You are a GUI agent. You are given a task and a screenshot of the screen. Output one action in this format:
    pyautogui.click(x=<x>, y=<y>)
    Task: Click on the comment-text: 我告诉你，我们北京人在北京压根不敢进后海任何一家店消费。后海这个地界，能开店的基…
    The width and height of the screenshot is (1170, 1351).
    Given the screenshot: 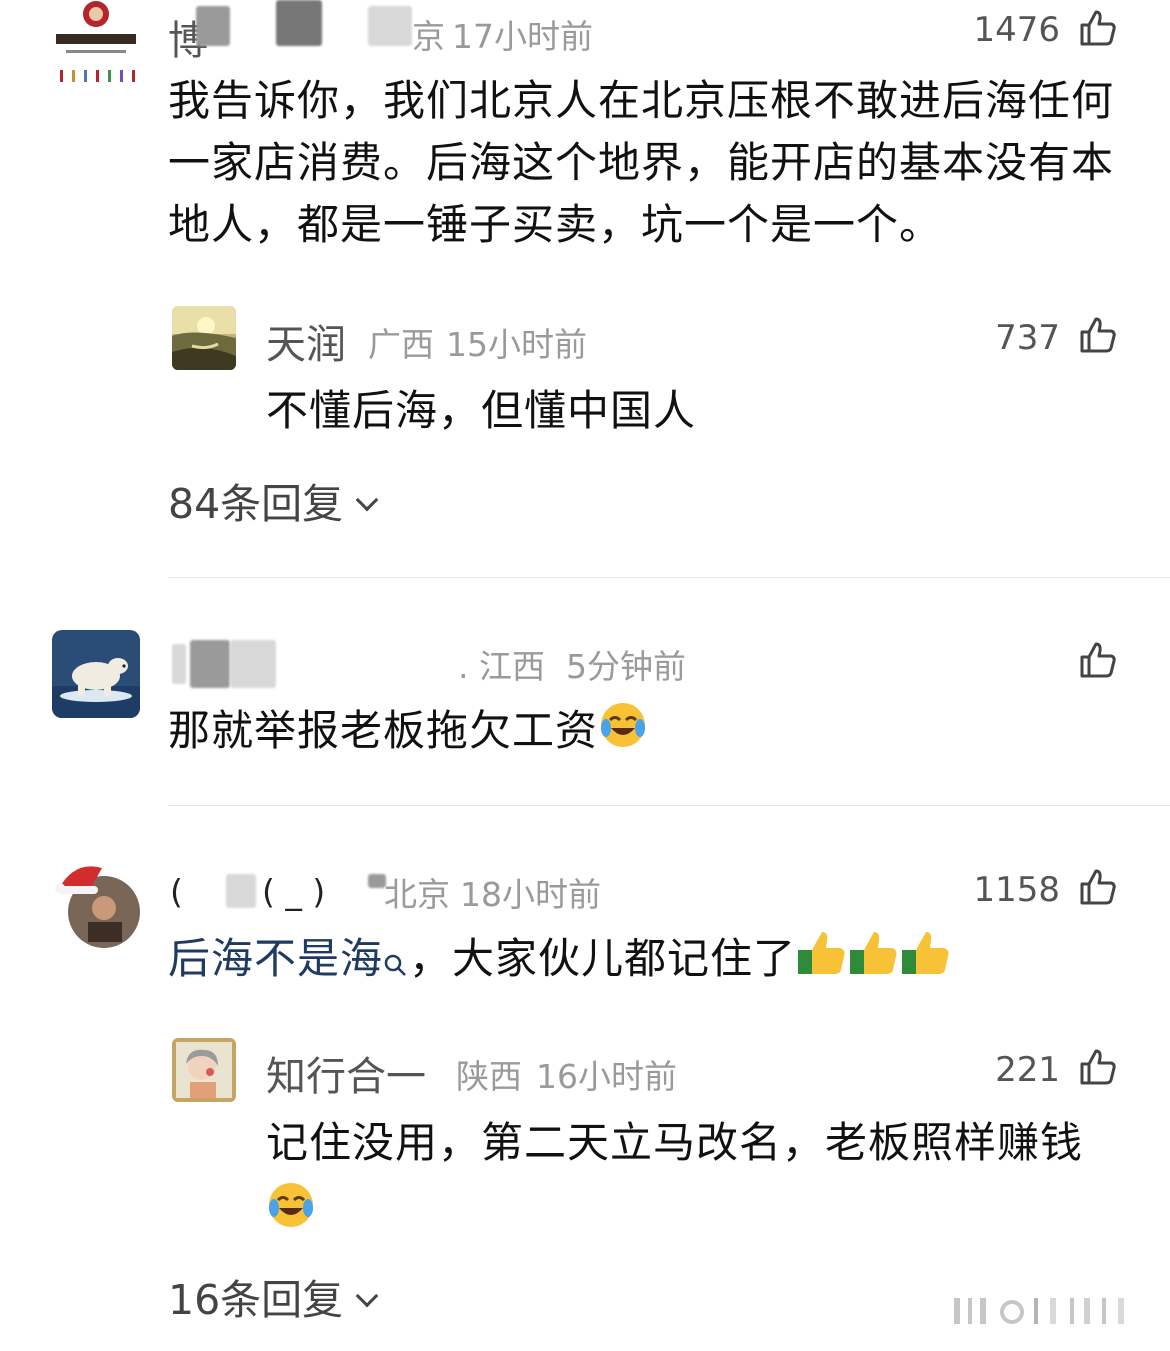 What is the action you would take?
    pyautogui.click(x=641, y=162)
    